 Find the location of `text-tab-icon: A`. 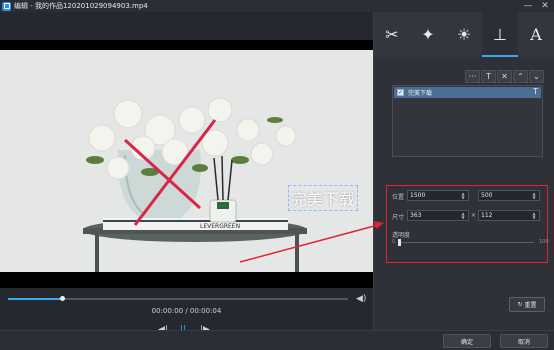

text-tab-icon: A is located at coordinates (536, 34).